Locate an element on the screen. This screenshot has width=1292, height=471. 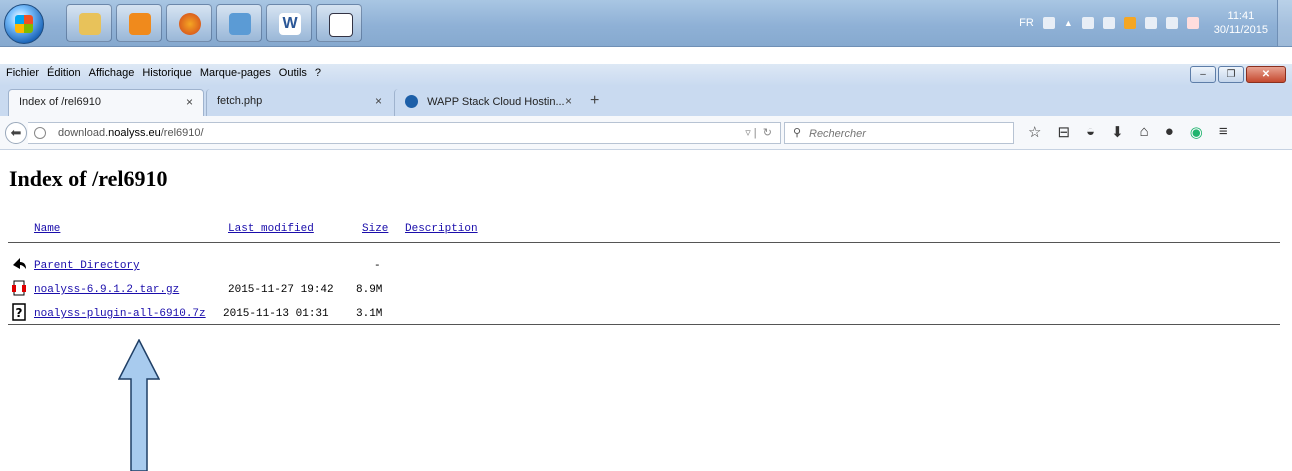
clock-date: 30/11/2015 is located at coordinates (1240, 30).